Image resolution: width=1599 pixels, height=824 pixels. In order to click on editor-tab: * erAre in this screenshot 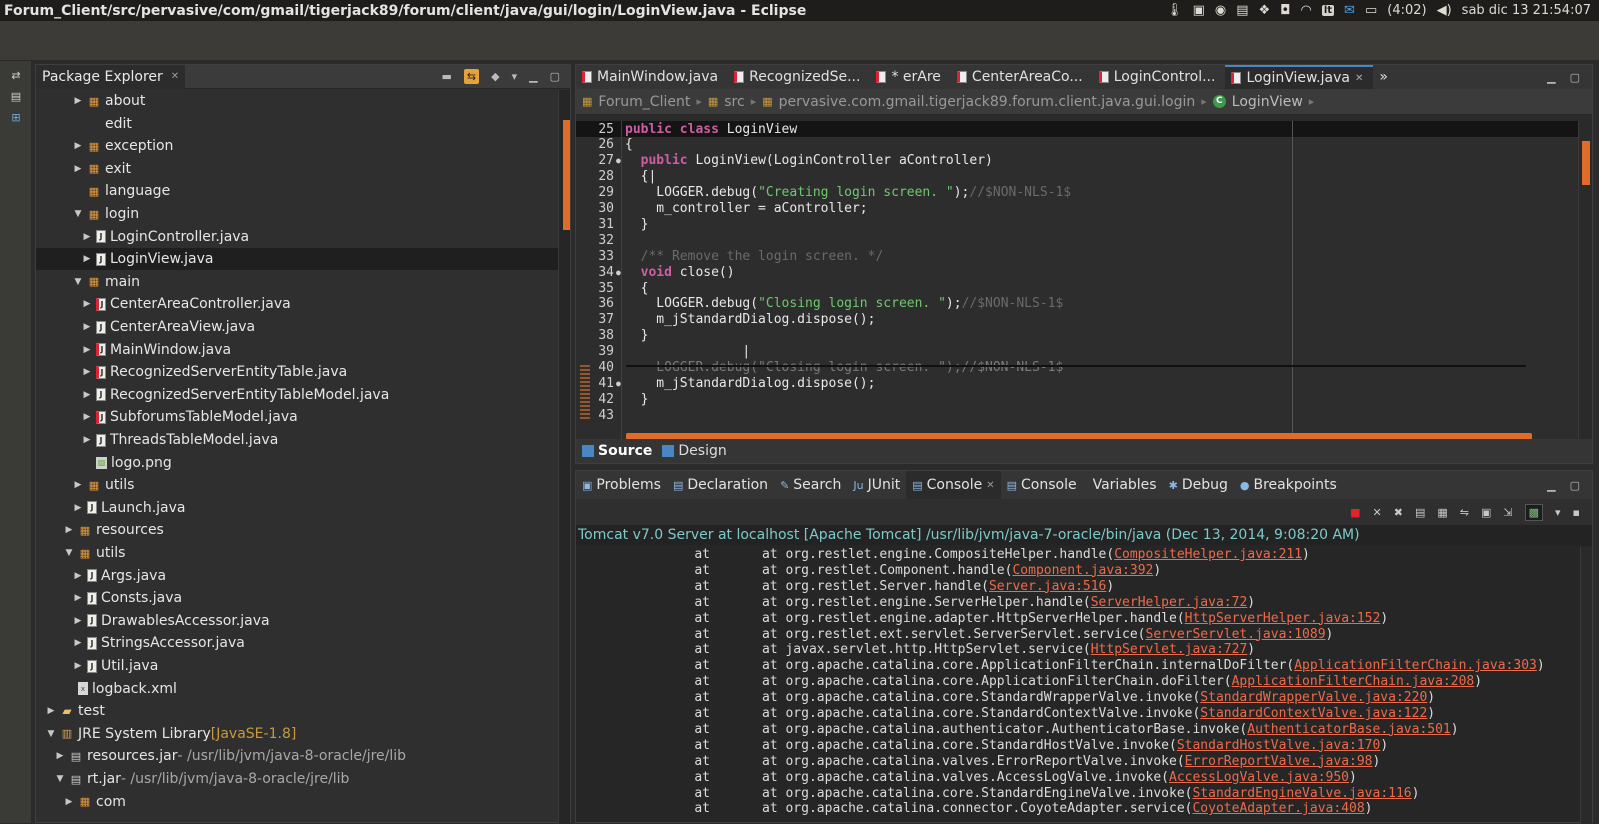, I will do `click(910, 77)`.